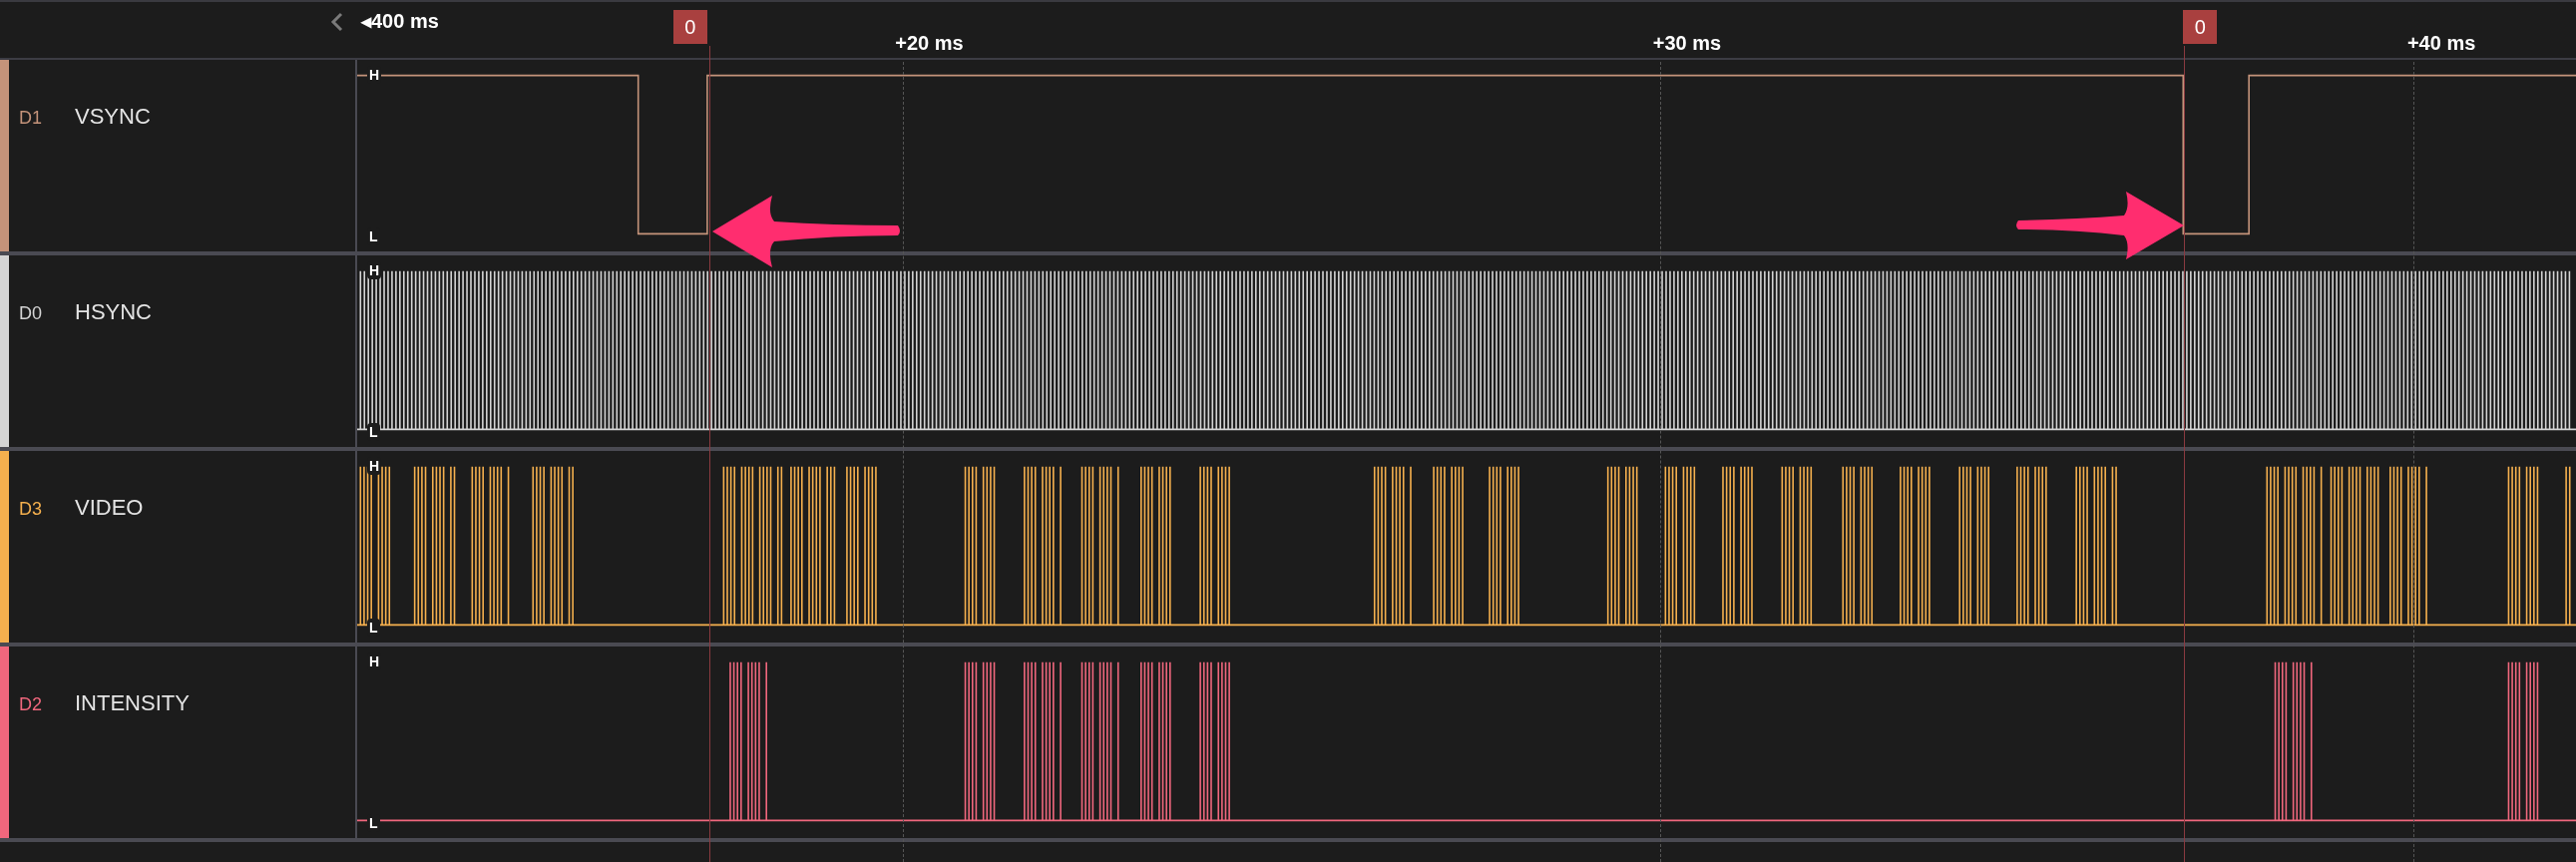 The width and height of the screenshot is (2576, 862). I want to click on channel-id: D3, so click(31, 509).